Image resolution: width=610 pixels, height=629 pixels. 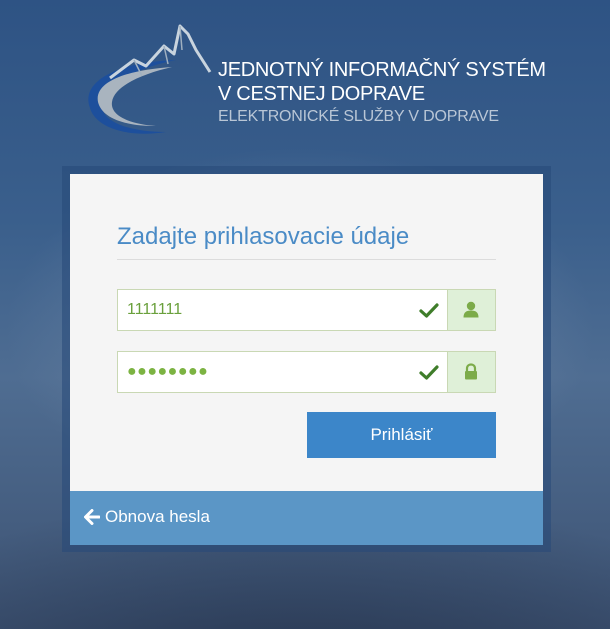 What do you see at coordinates (92, 517) in the screenshot?
I see `arrow-left-icon` at bounding box center [92, 517].